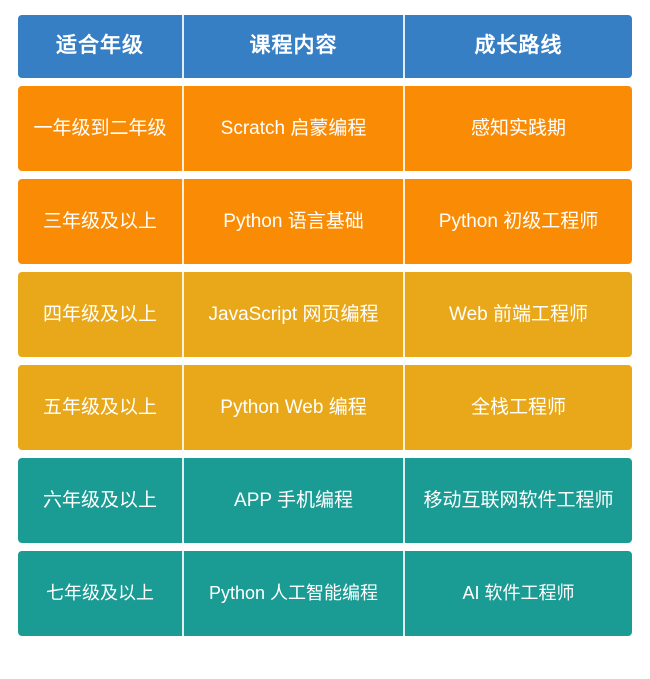  Describe the element at coordinates (99, 314) in the screenshot. I see `cell-grade: 四年级及以上` at that location.